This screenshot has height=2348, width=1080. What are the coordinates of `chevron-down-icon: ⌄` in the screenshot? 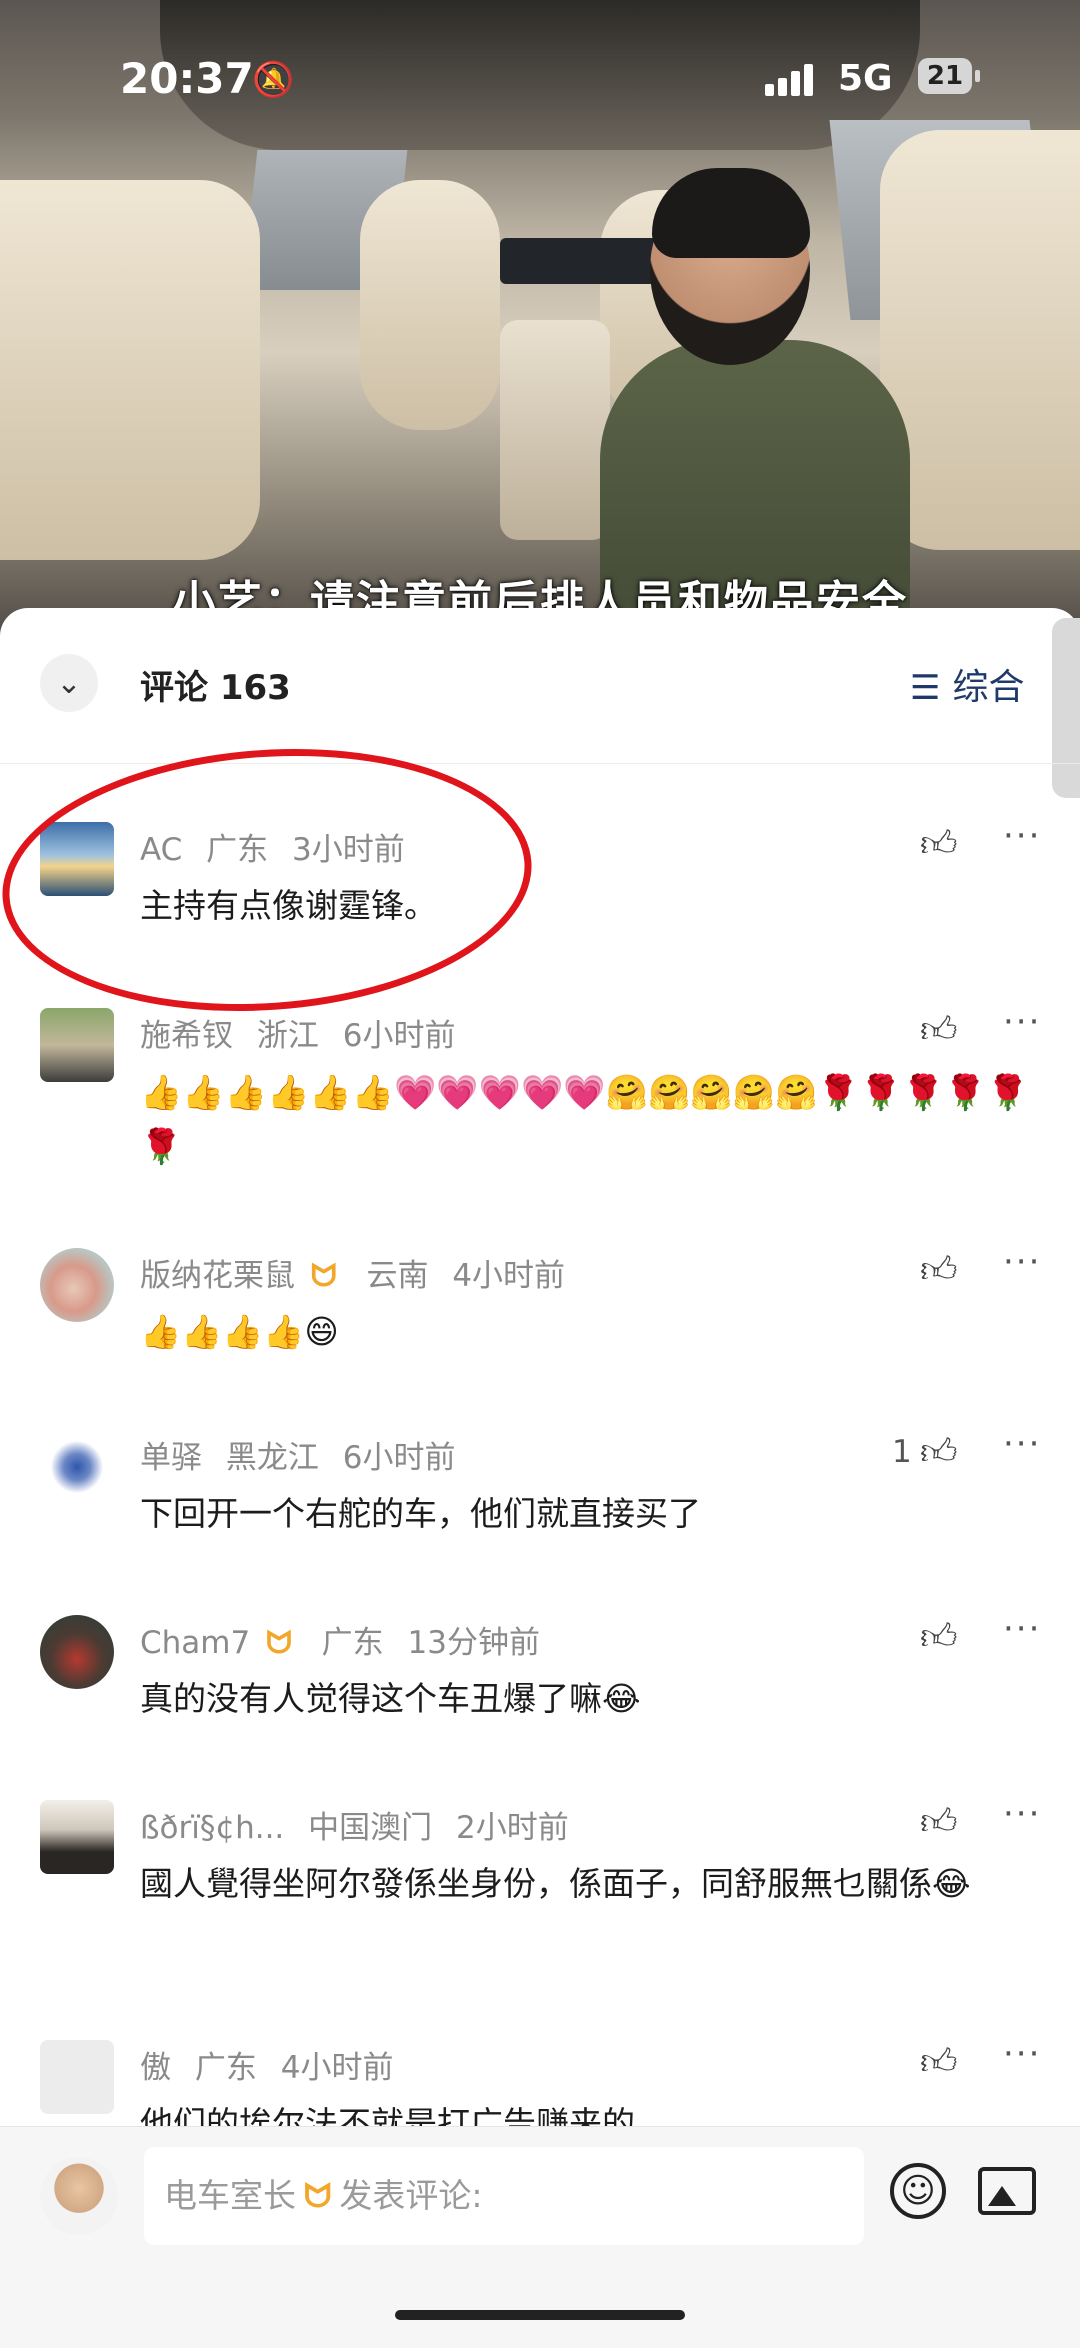 It's located at (69, 683).